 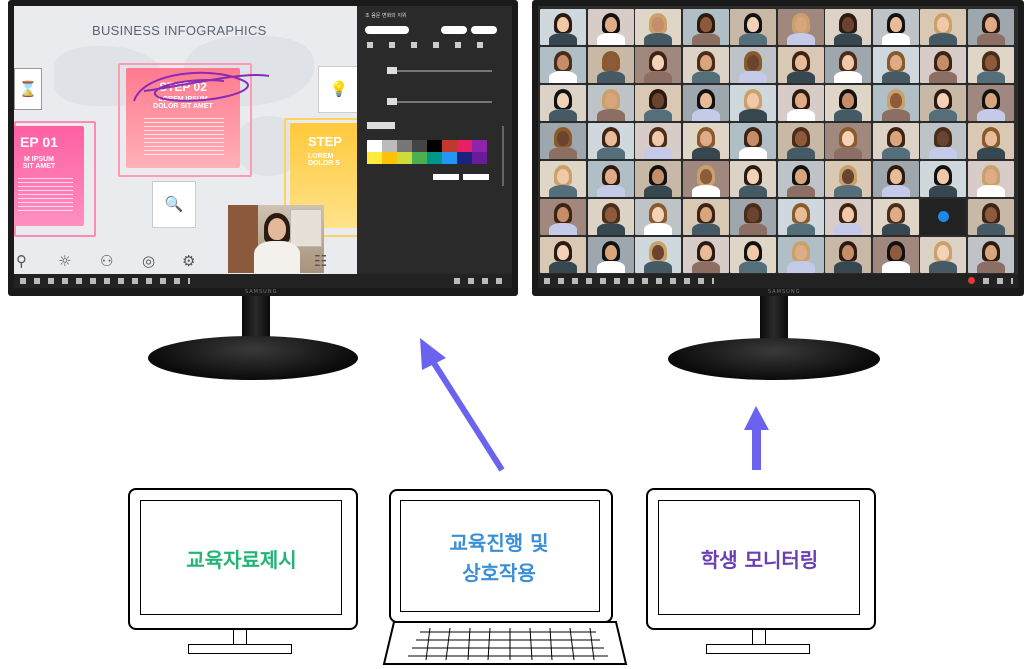 I want to click on laptop-keyboard, so click(x=505, y=643).